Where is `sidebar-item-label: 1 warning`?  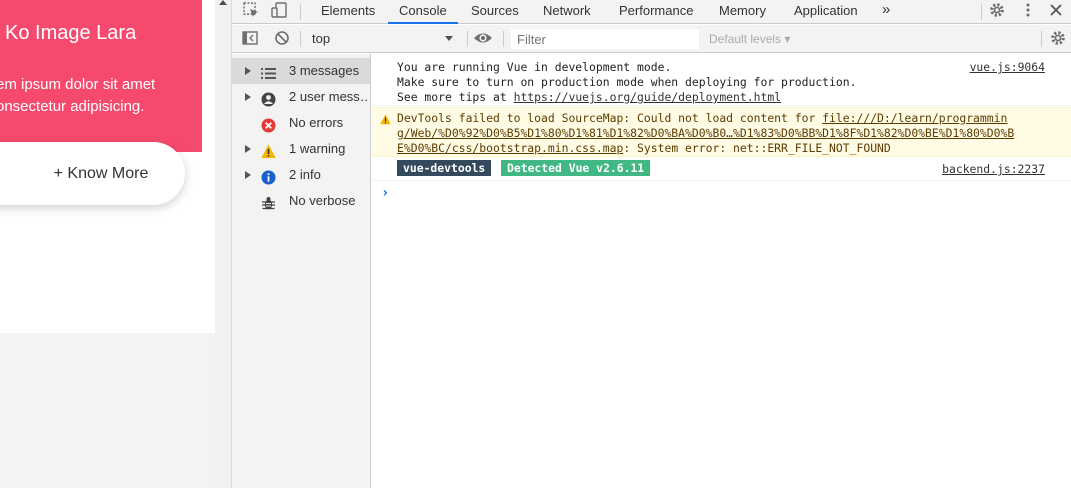
sidebar-item-label: 1 warning is located at coordinates (317, 148).